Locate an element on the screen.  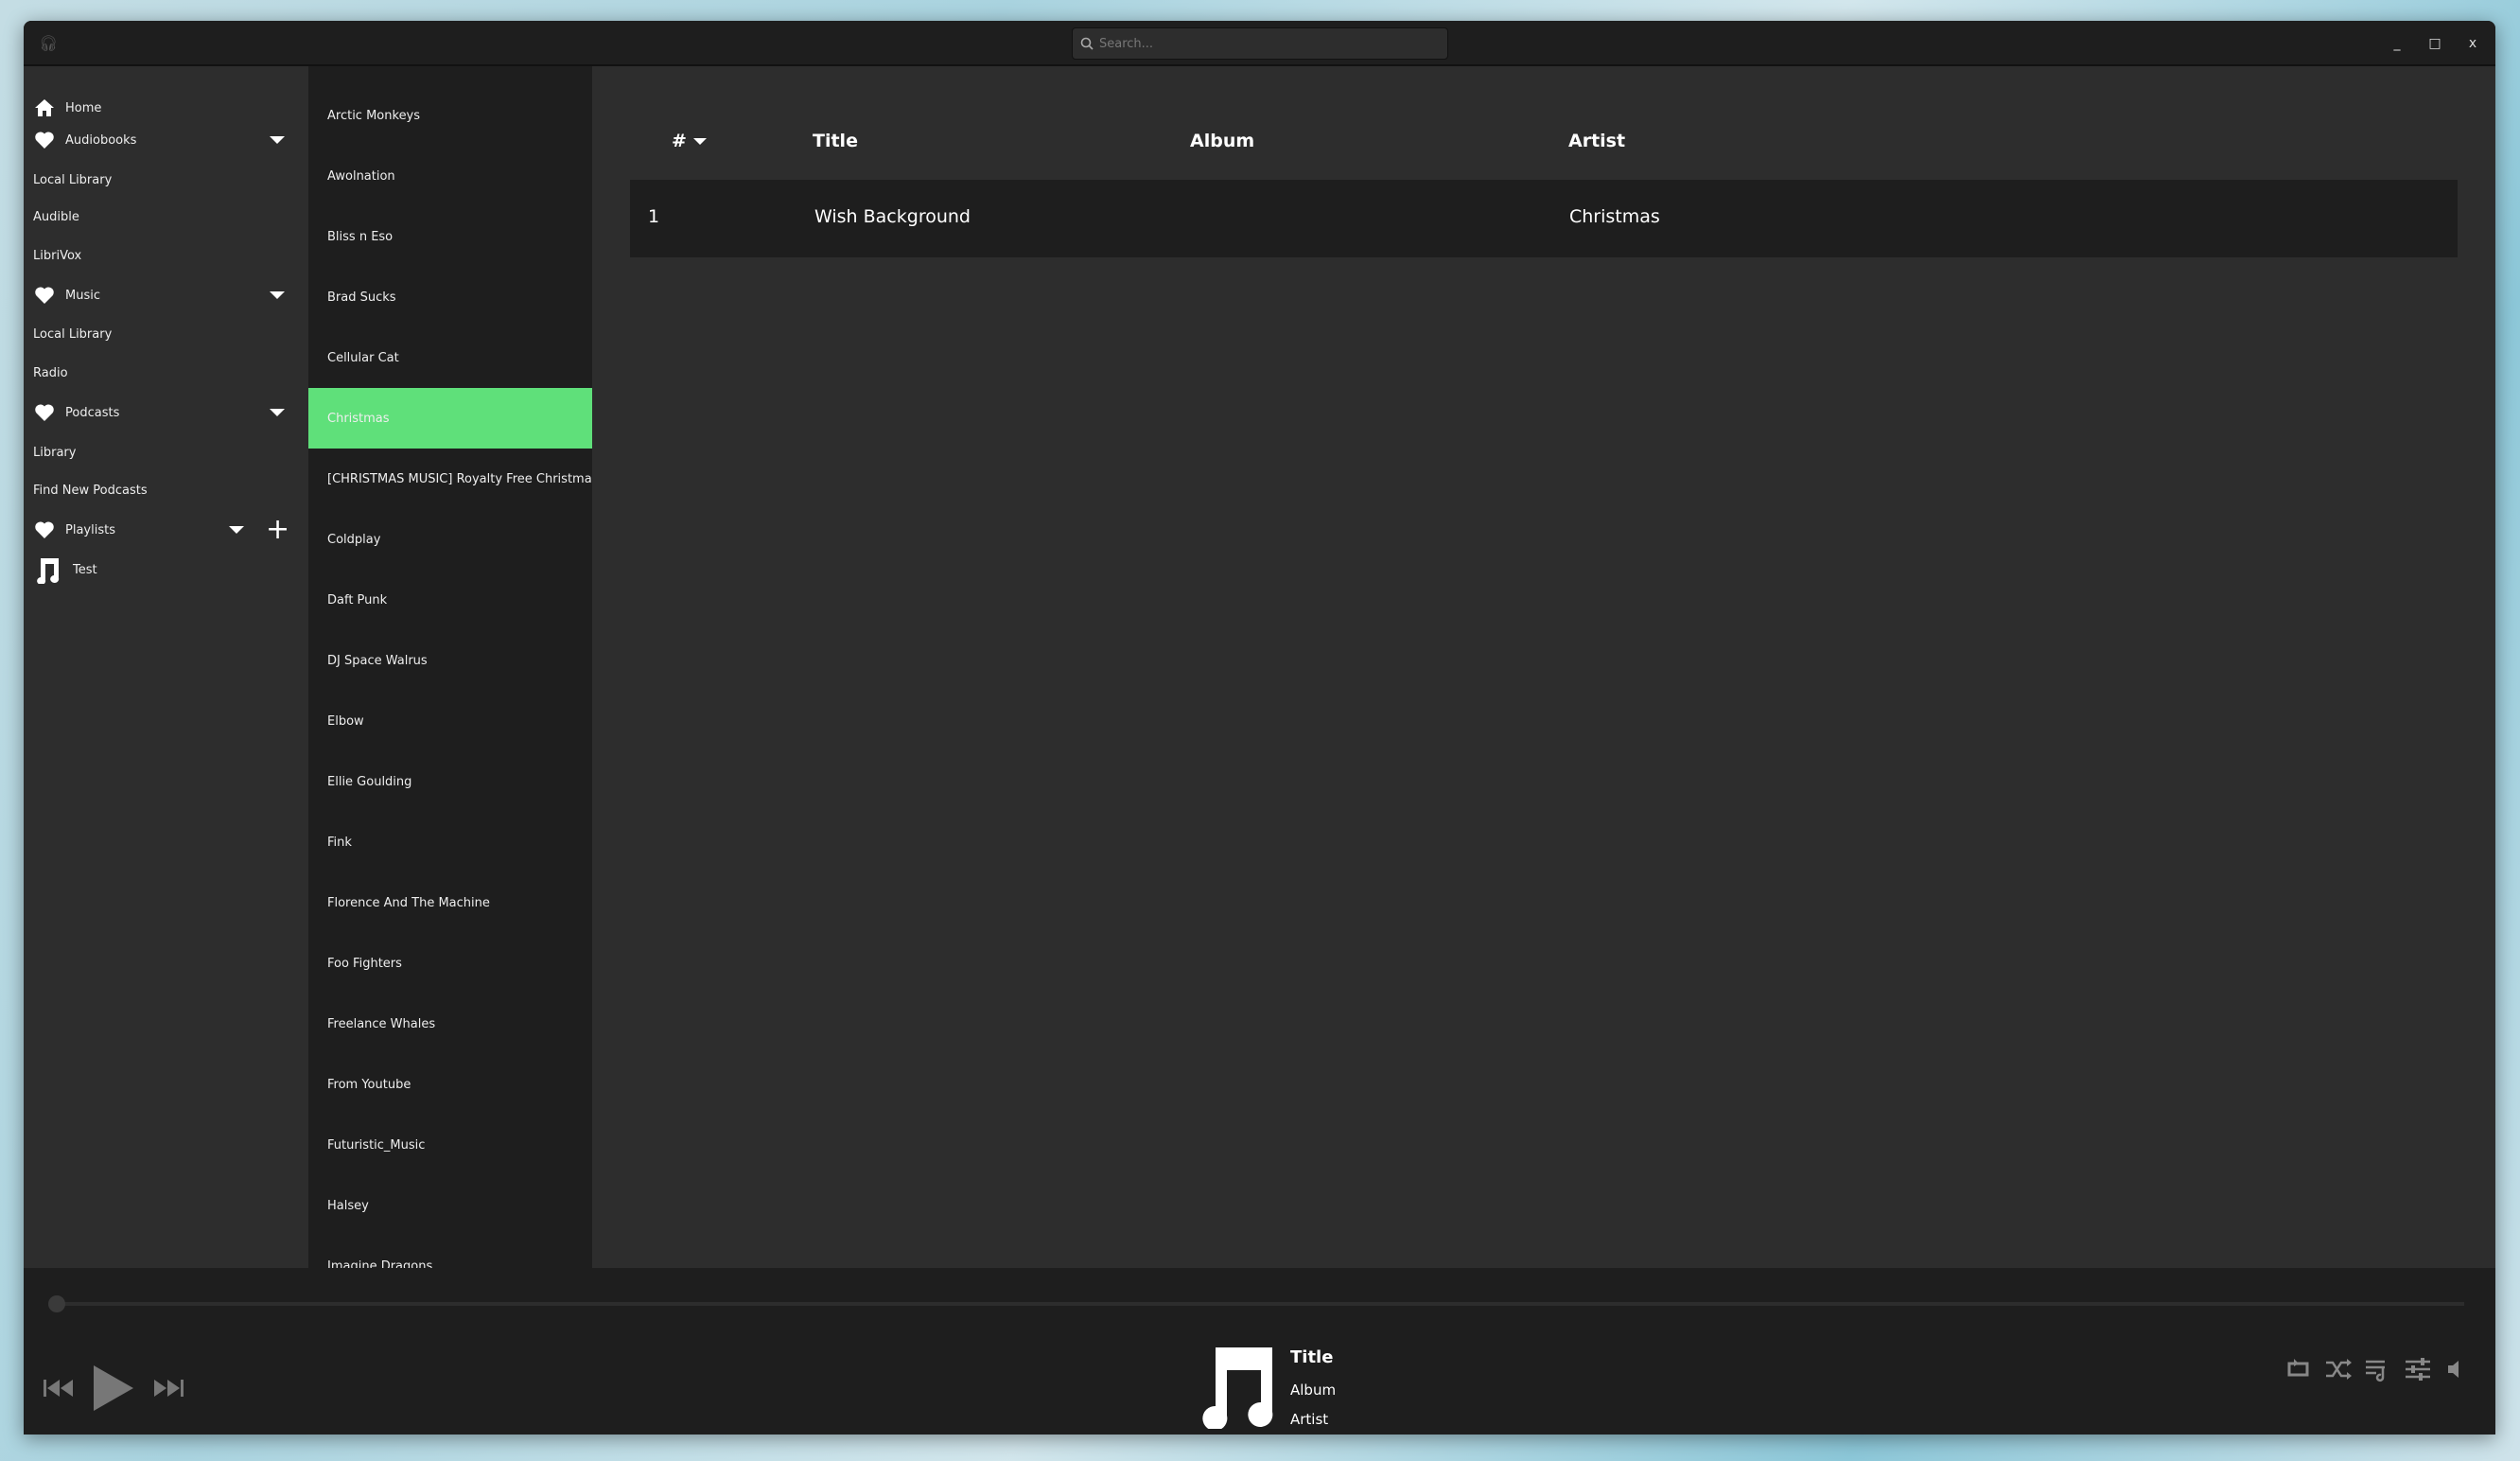
equalizer-icon is located at coordinates (2418, 1369).